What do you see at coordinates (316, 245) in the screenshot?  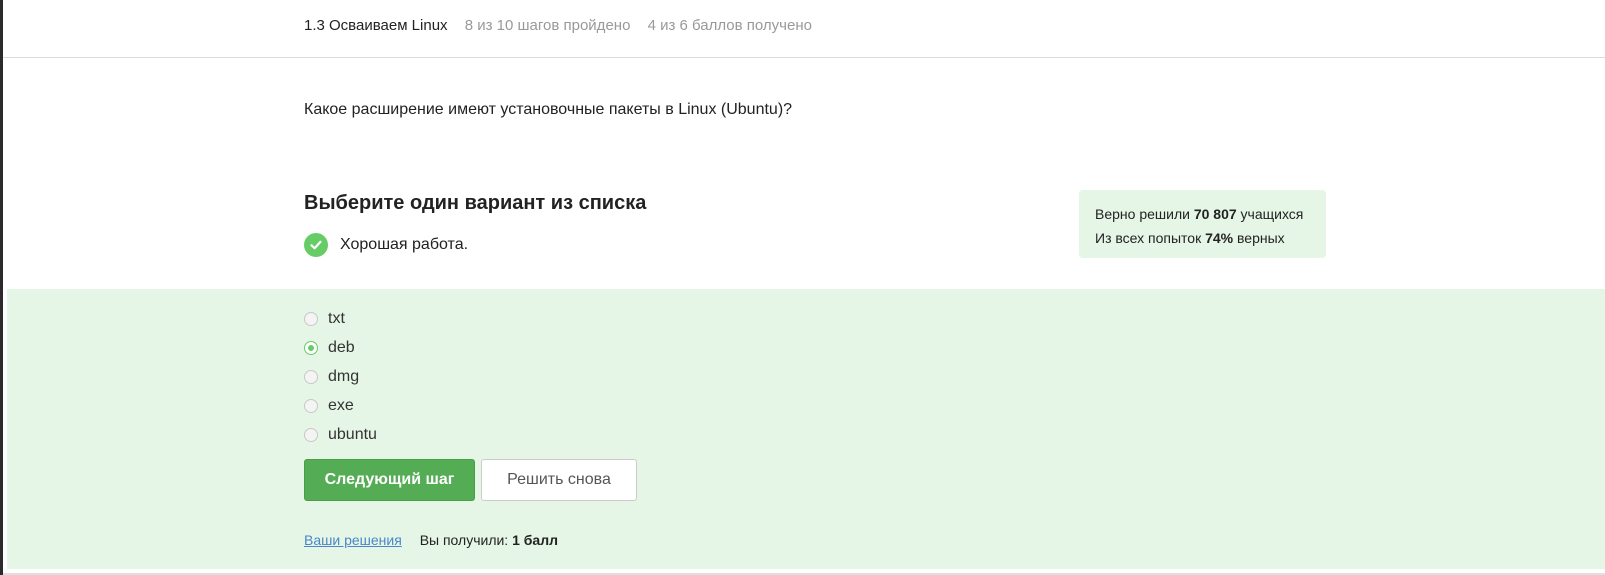 I see `check-icon` at bounding box center [316, 245].